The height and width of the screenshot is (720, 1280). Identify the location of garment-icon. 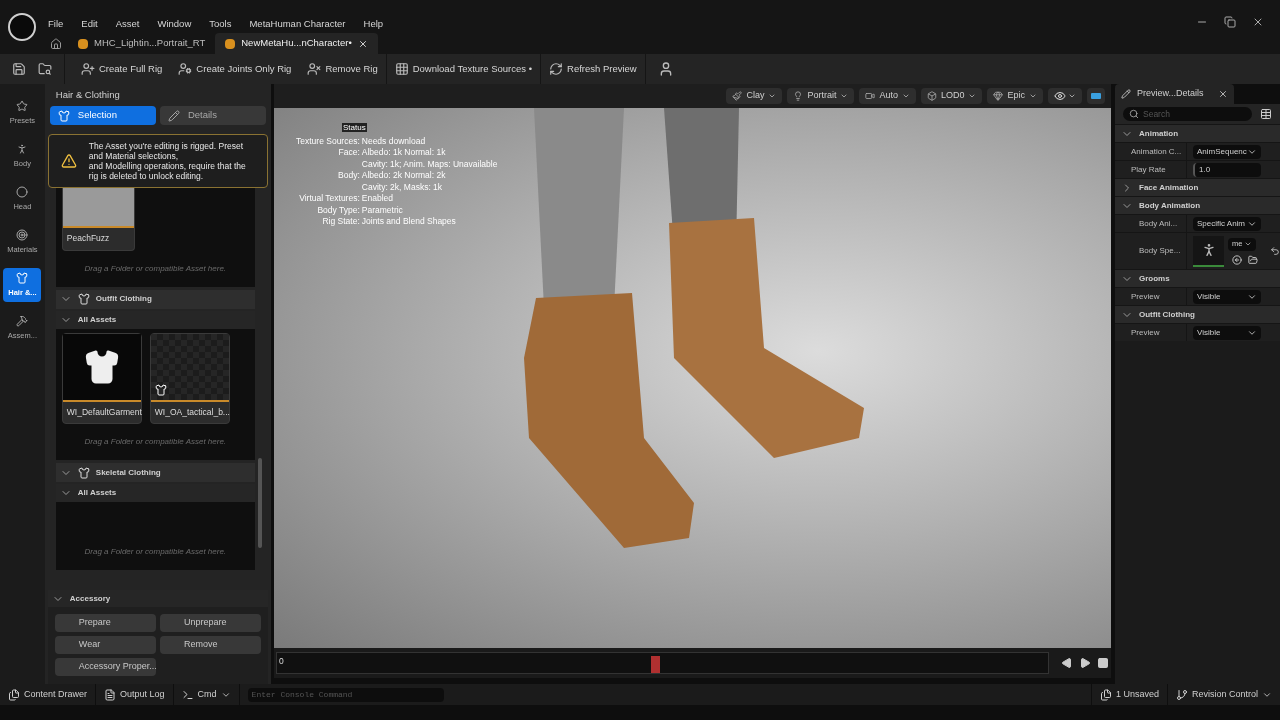
(83, 299).